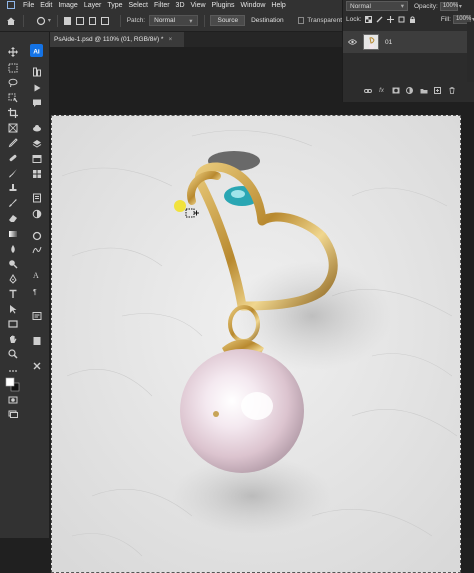 The width and height of the screenshot is (474, 573). I want to click on add-selection-icon, so click(80, 20).